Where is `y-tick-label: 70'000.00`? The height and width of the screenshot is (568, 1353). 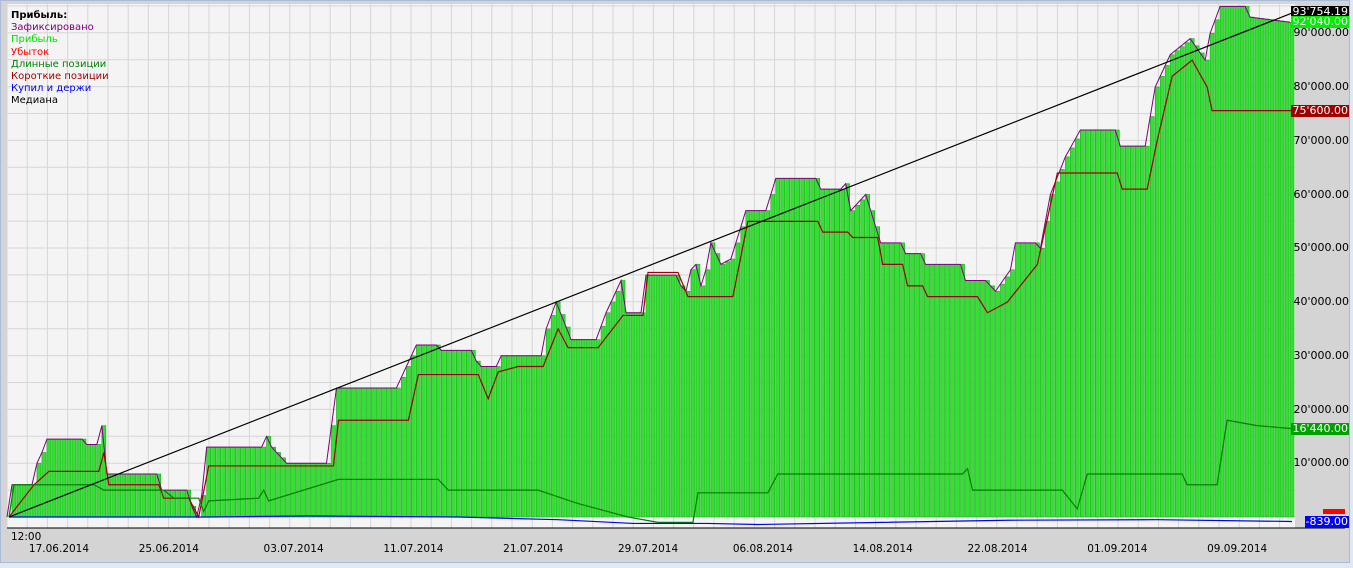 y-tick-label: 70'000.00 is located at coordinates (1321, 140).